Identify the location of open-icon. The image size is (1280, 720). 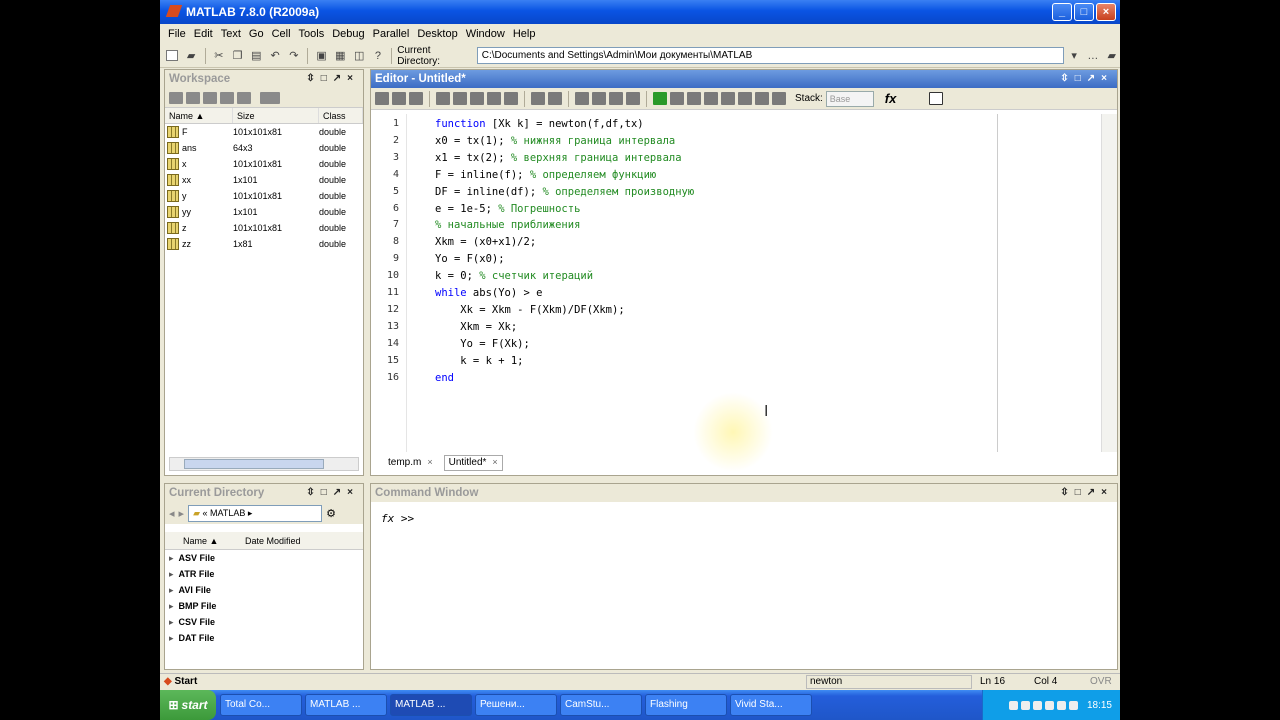
(399, 98).